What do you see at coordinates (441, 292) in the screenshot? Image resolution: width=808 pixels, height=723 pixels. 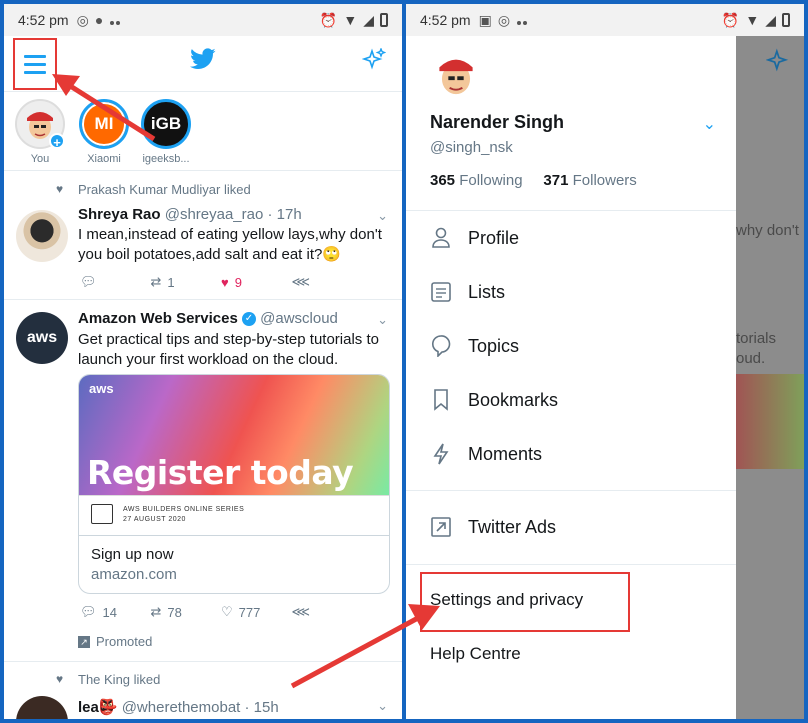 I see `list-icon` at bounding box center [441, 292].